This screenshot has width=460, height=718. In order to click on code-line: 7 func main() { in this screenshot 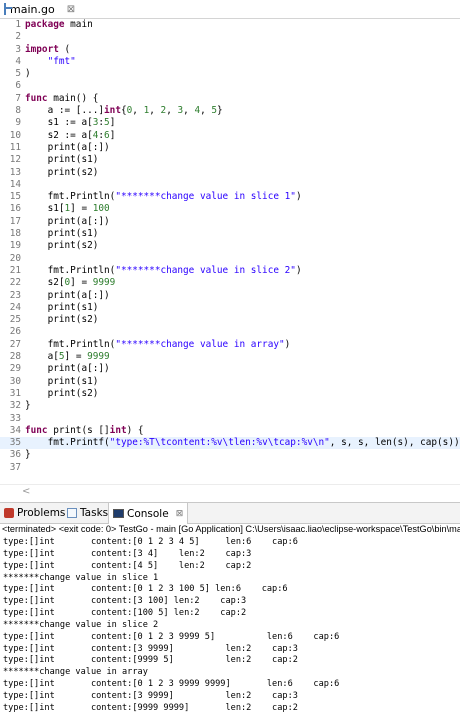, I will do `click(230, 99)`.